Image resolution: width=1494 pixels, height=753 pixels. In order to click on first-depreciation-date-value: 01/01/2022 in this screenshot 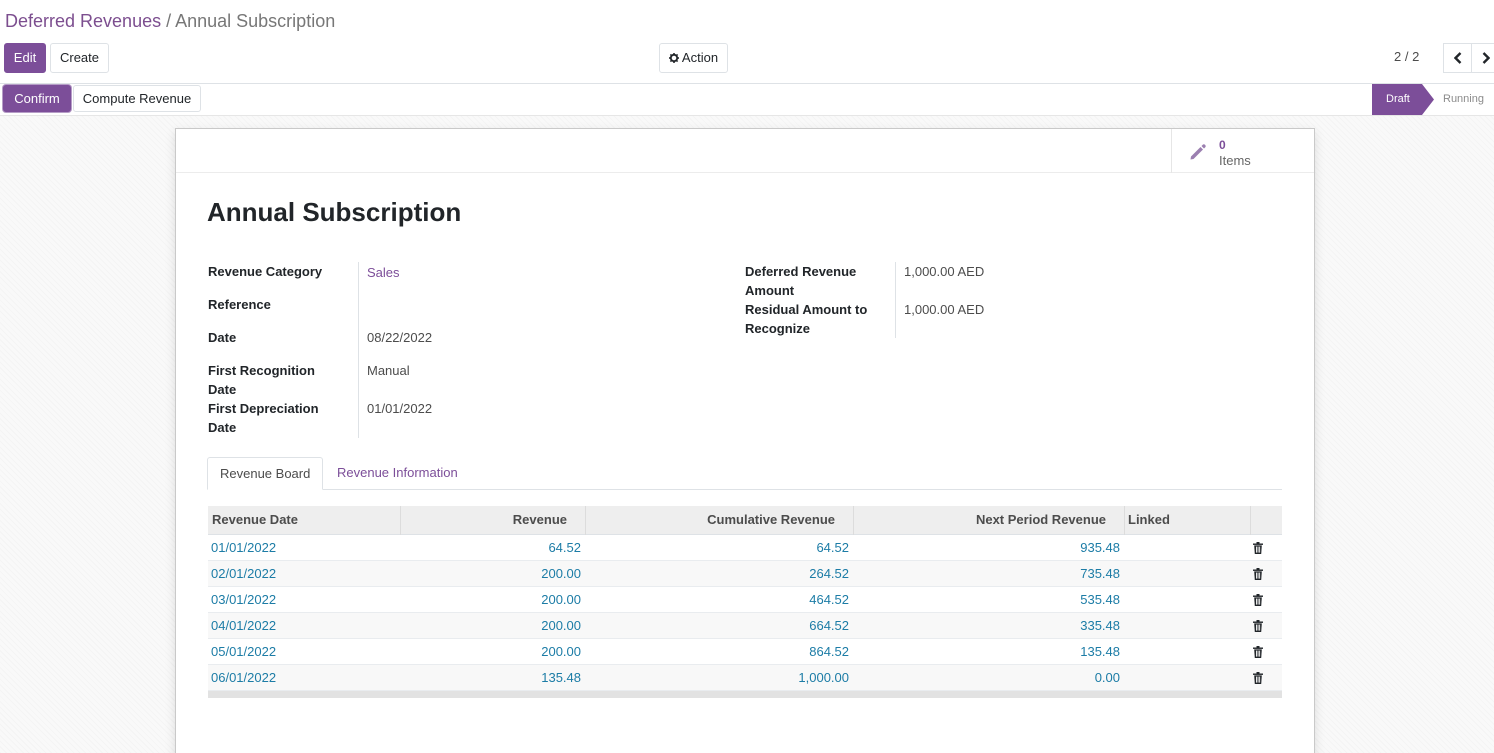, I will do `click(400, 408)`.